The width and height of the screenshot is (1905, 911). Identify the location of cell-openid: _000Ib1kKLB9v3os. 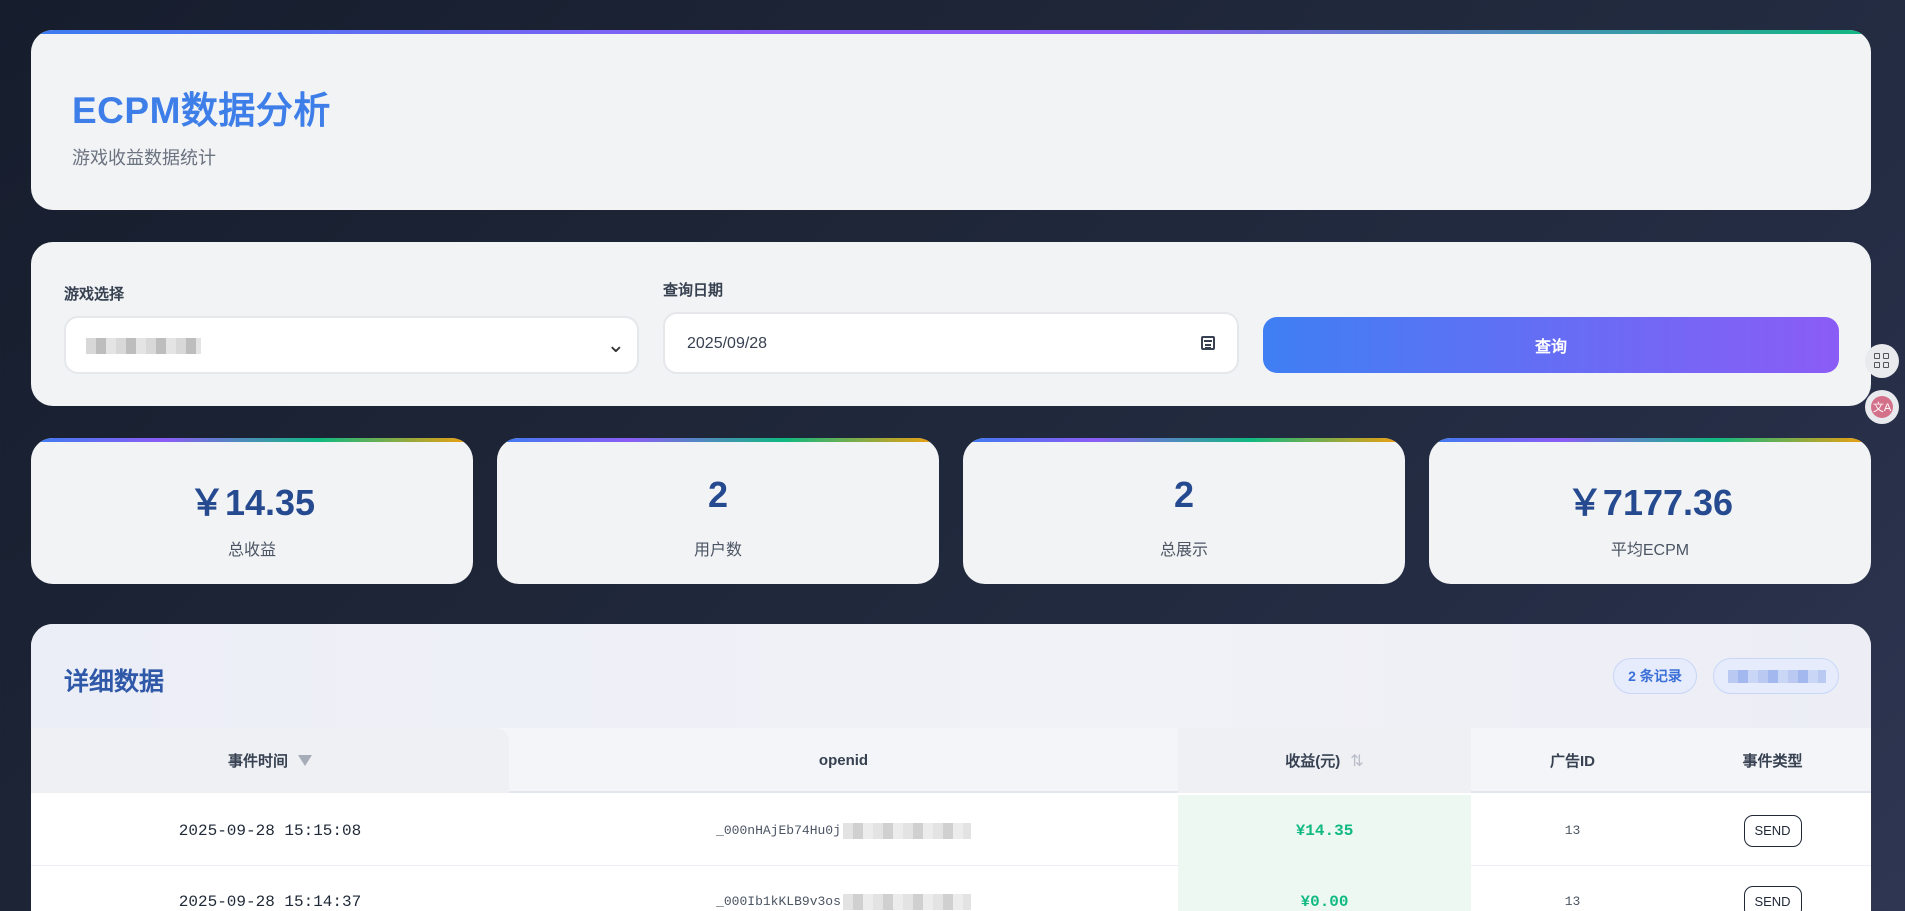
(843, 888).